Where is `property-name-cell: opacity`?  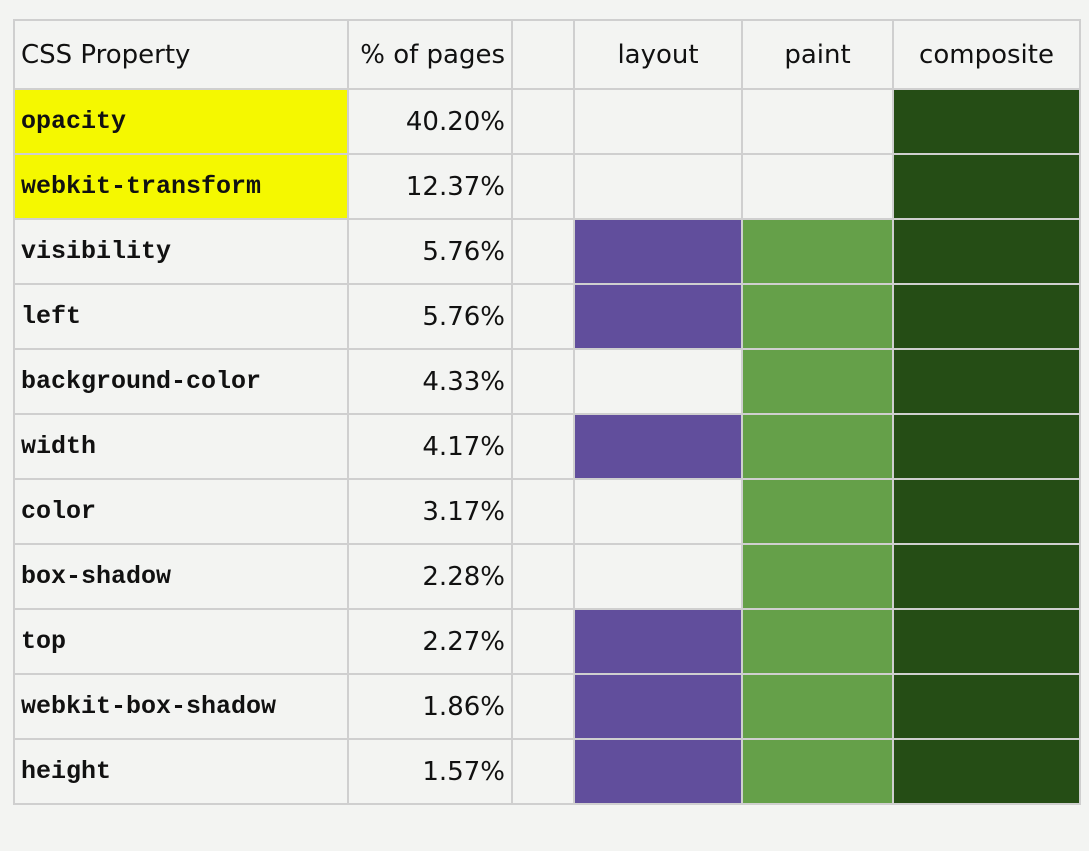 property-name-cell: opacity is located at coordinates (181, 121).